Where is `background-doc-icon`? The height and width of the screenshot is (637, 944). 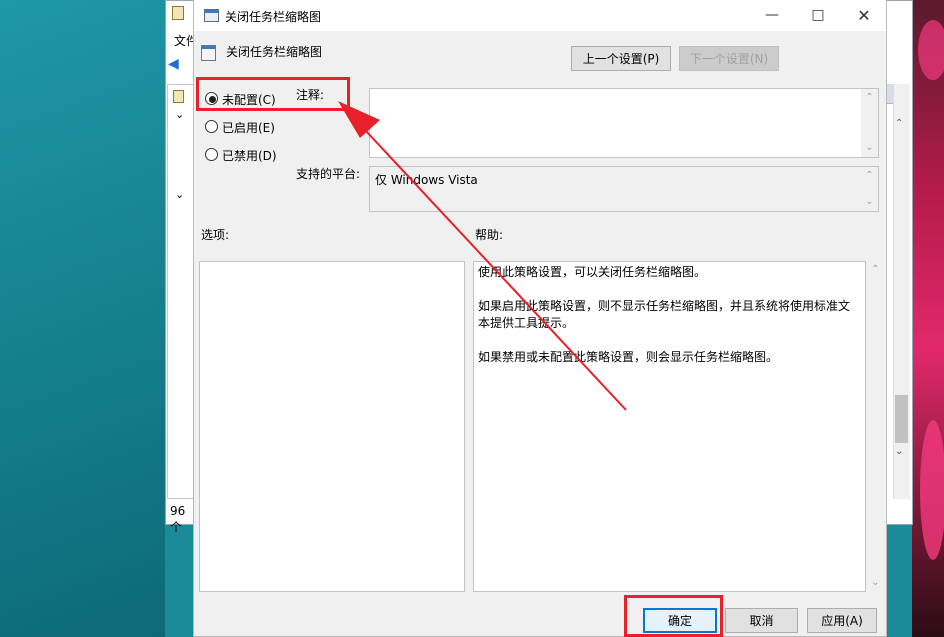 background-doc-icon is located at coordinates (178, 13).